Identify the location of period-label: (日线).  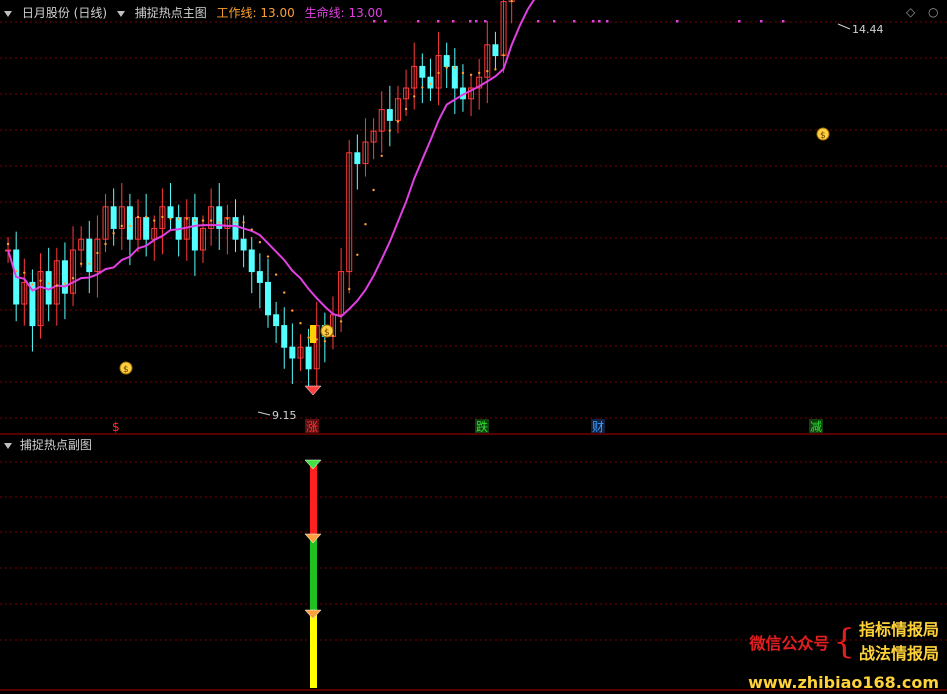
(90, 13).